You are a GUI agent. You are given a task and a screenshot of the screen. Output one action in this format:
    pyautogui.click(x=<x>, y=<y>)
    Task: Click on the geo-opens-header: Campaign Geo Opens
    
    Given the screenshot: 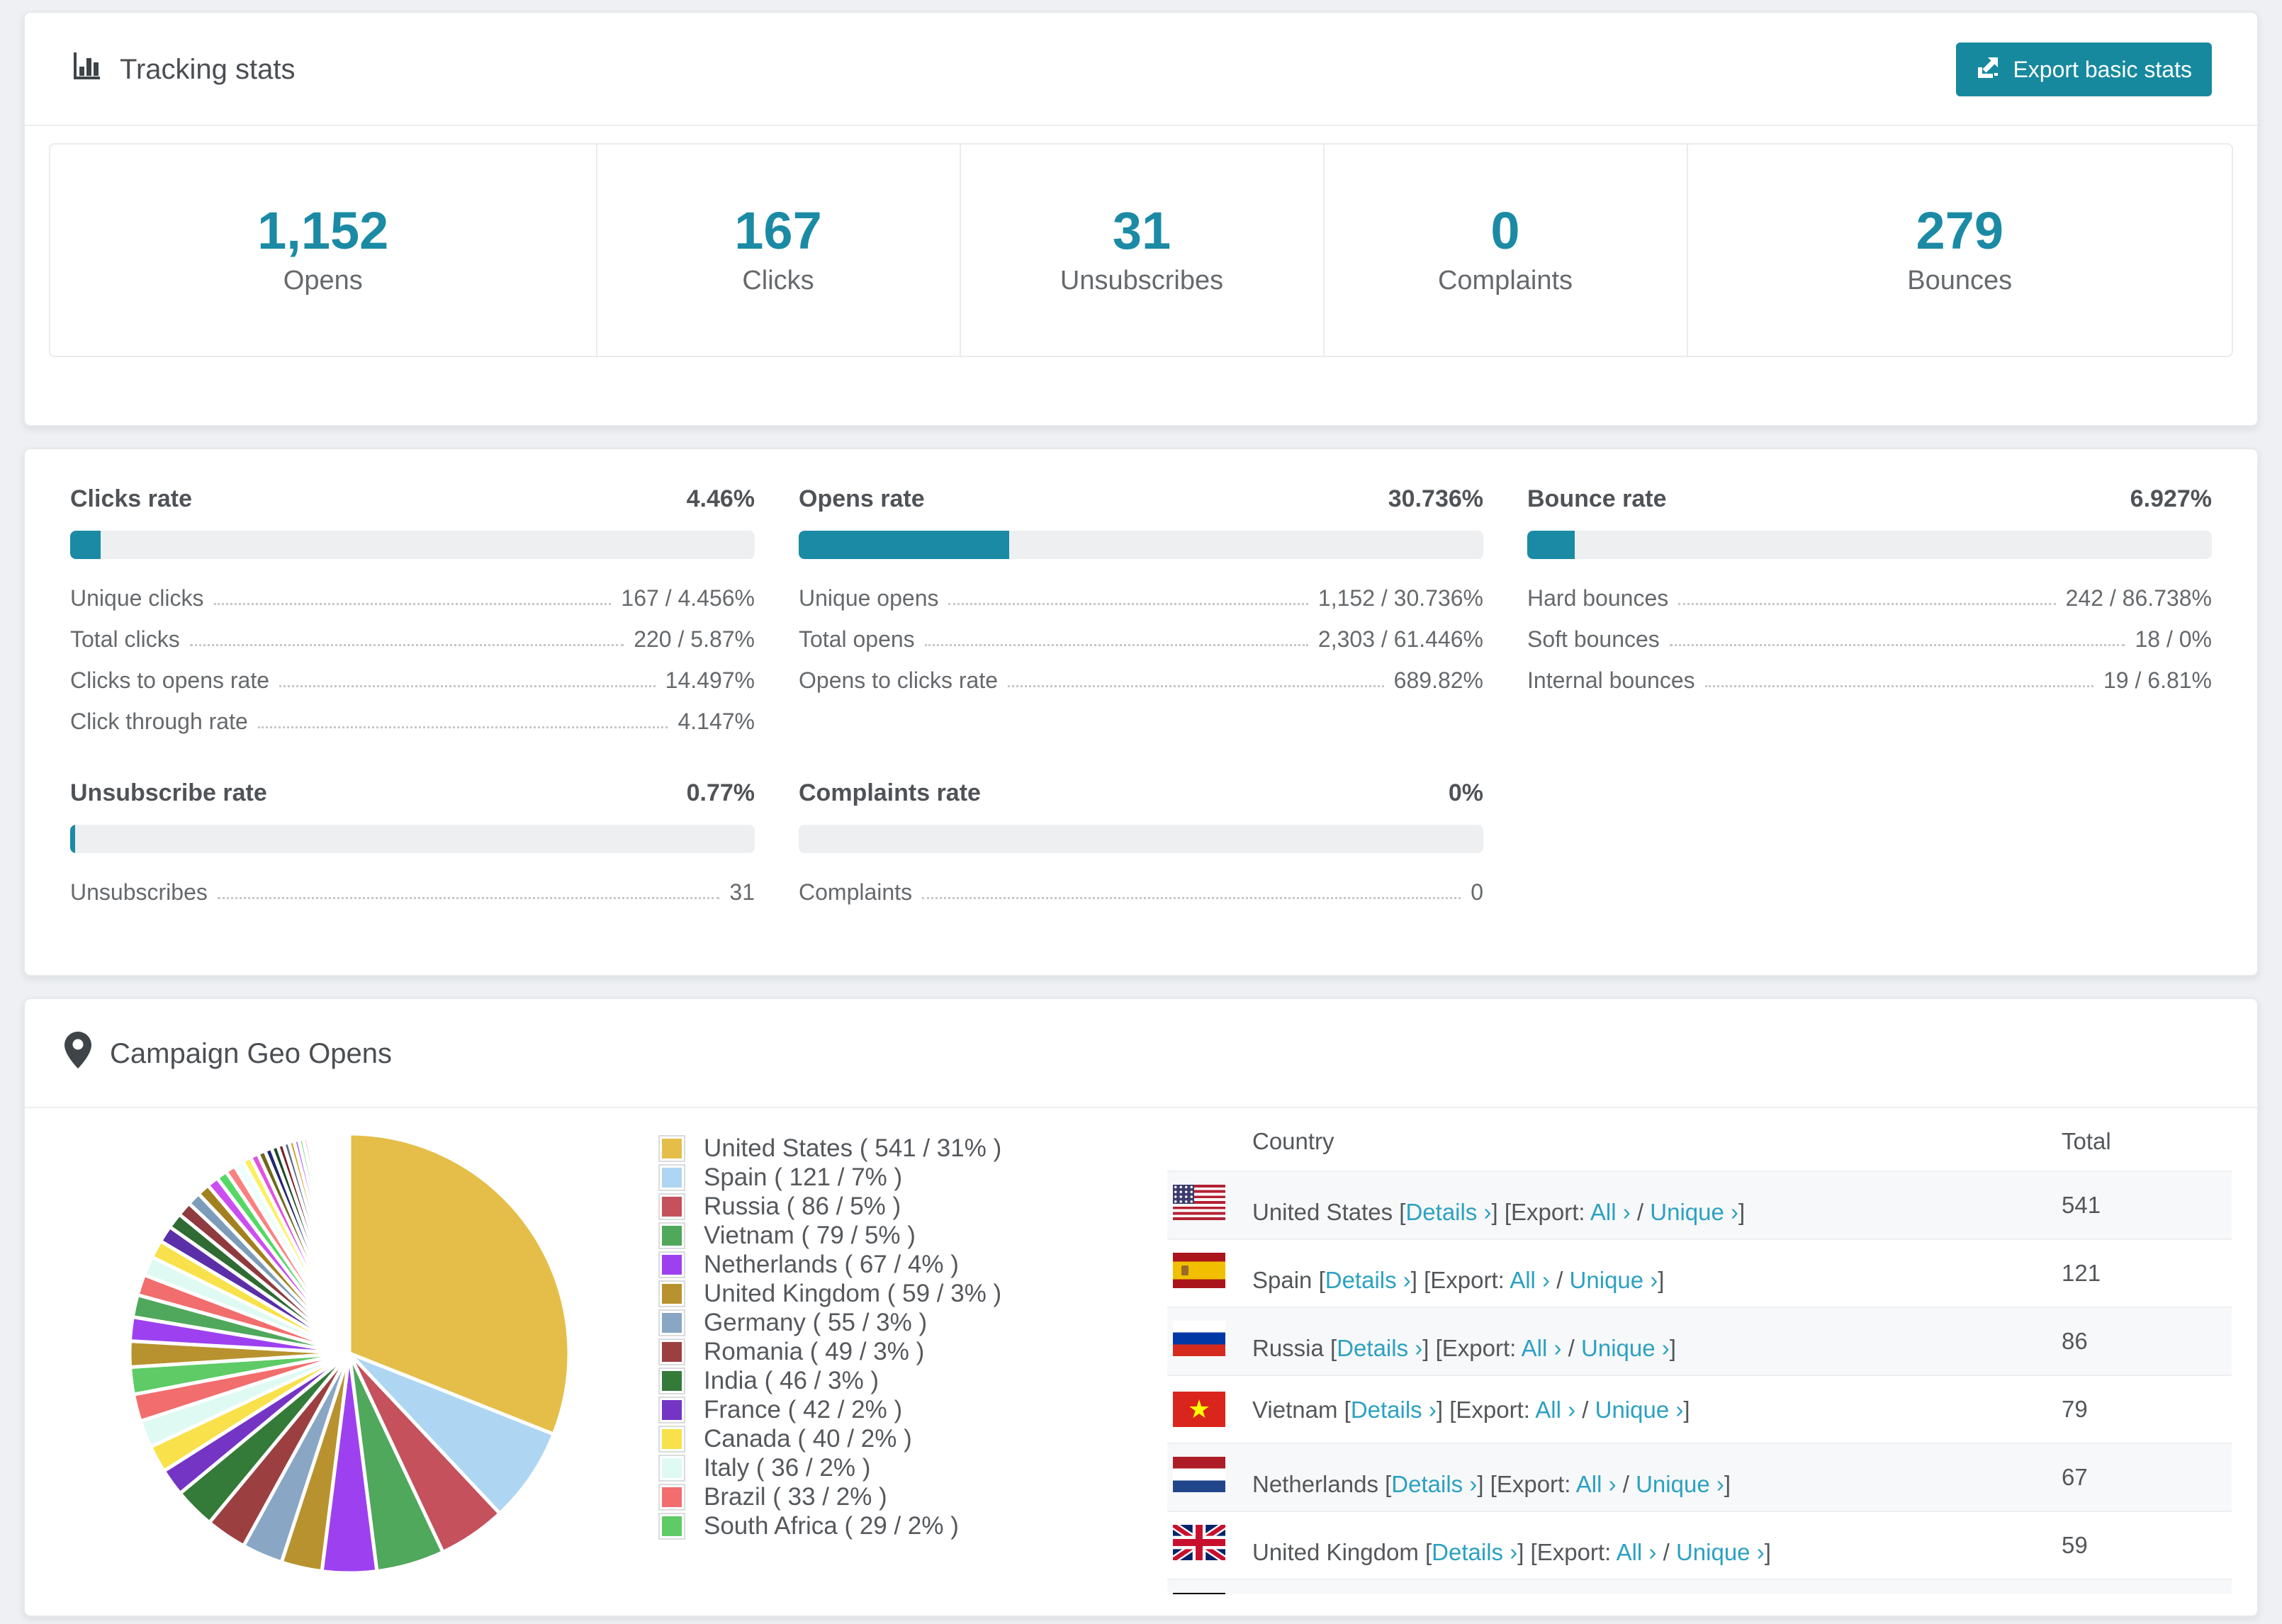 What is the action you would take?
    pyautogui.click(x=1141, y=1053)
    